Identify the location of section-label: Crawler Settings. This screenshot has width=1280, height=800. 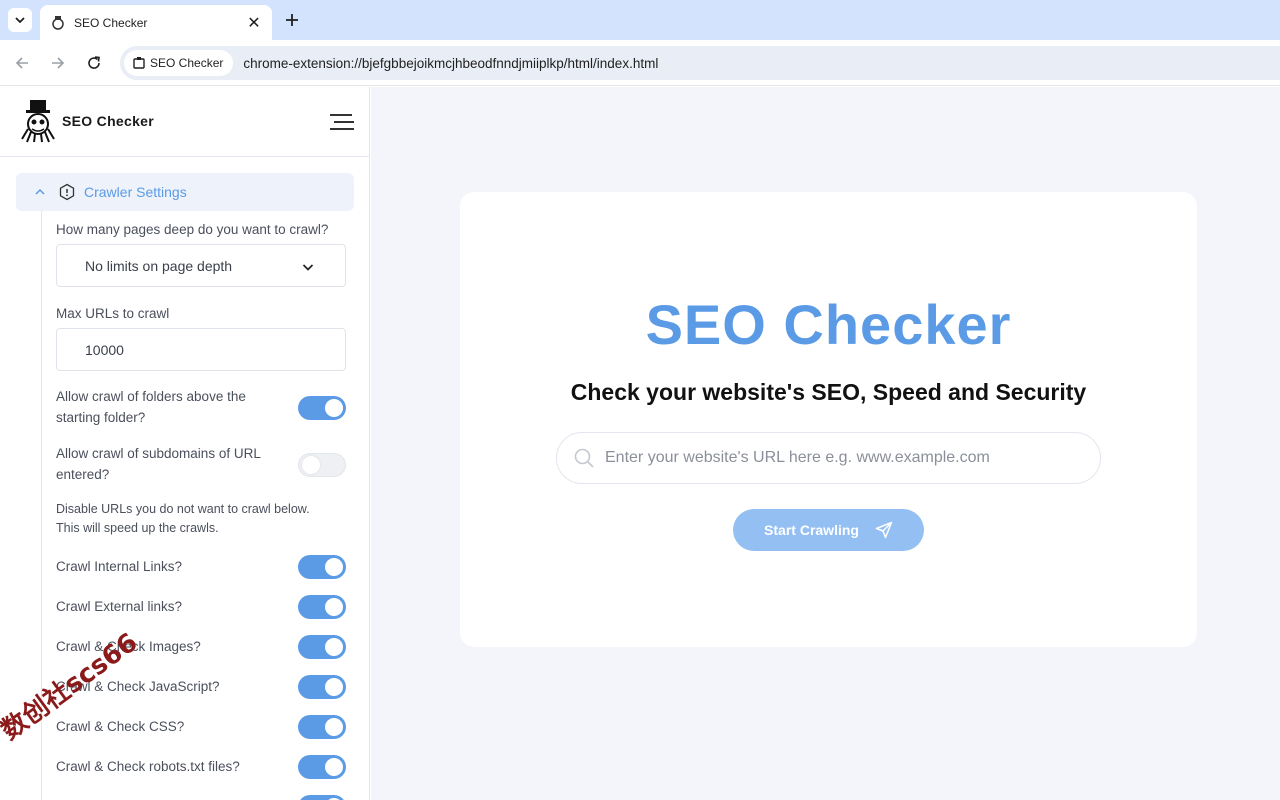
(135, 192).